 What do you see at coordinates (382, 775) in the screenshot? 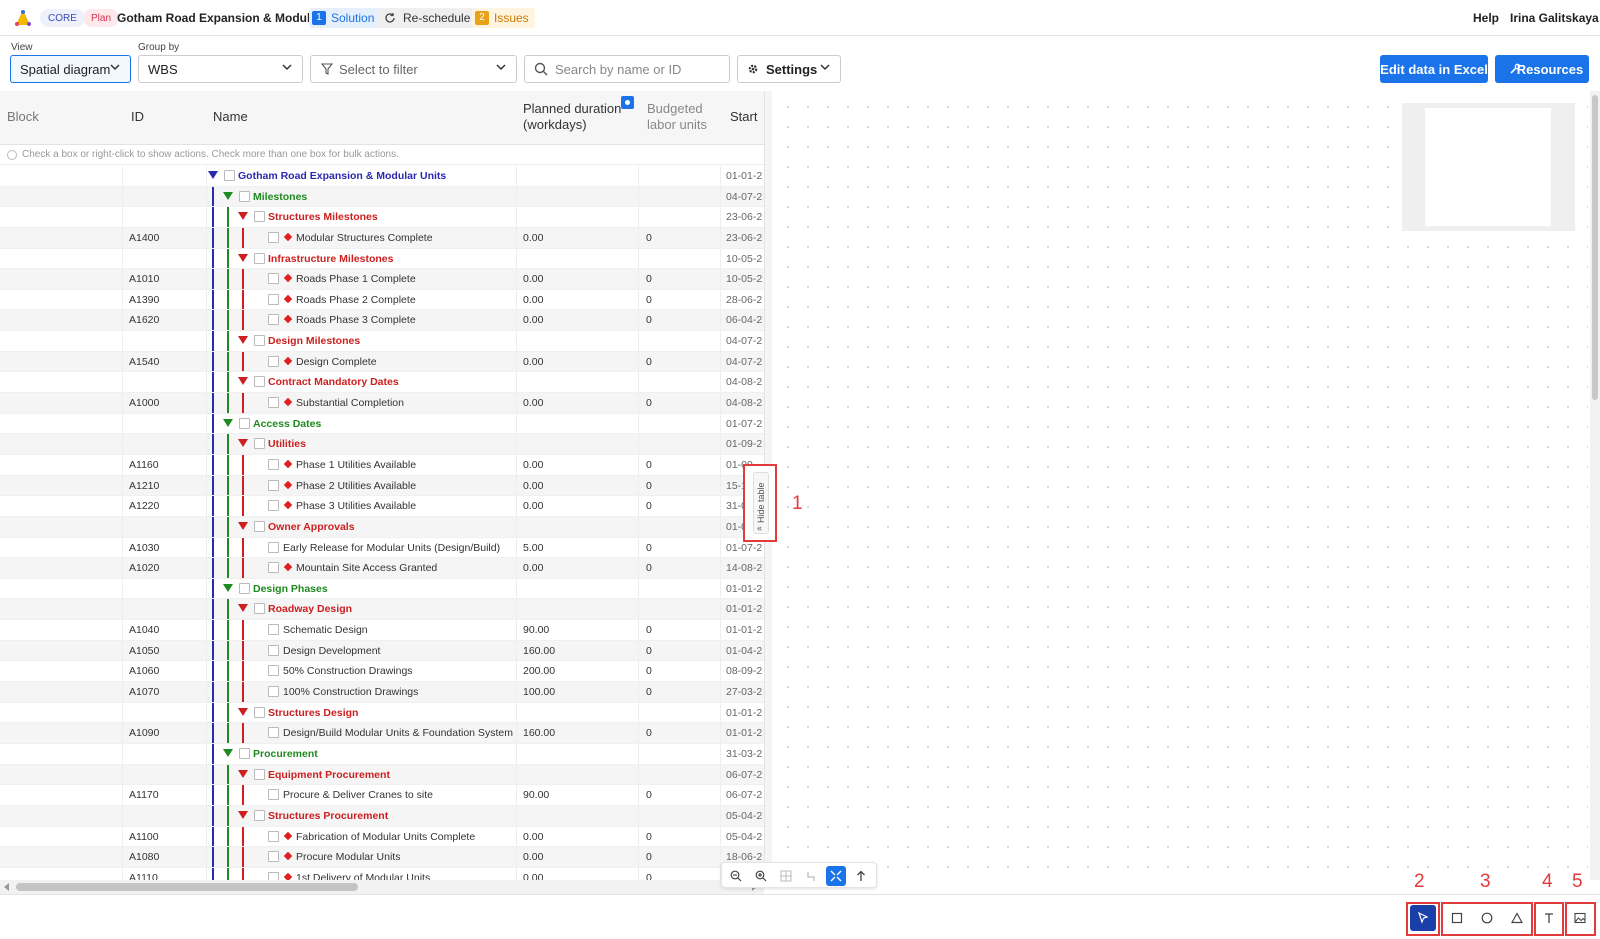
I see `table-row: Equipment Procurement 06-07-2` at bounding box center [382, 775].